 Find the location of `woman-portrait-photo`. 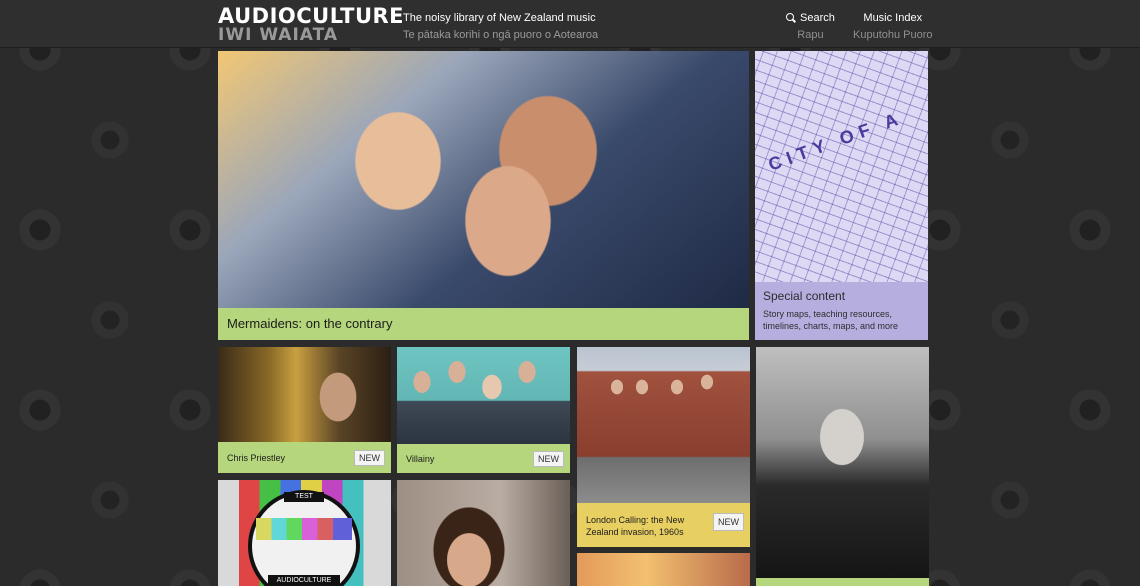

woman-portrait-photo is located at coordinates (483, 533).